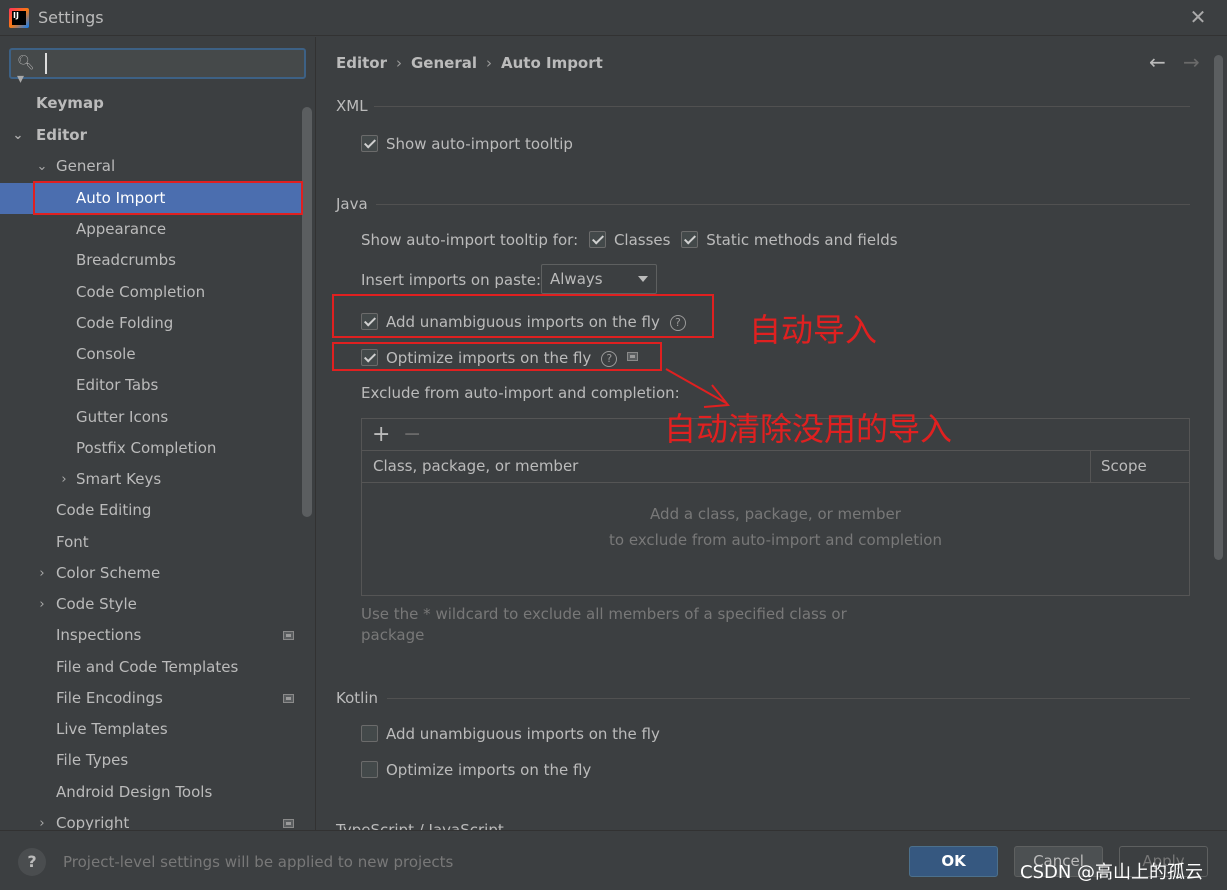  What do you see at coordinates (552, 63) in the screenshot?
I see `breadcrumb-auto-import: Auto Import` at bounding box center [552, 63].